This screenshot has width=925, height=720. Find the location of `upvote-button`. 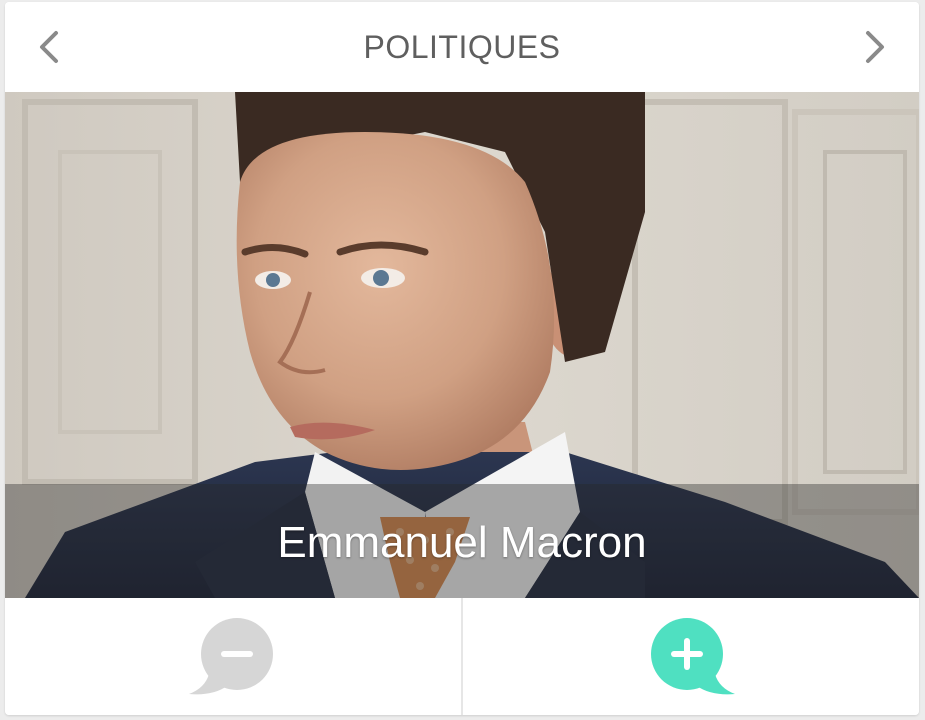

upvote-button is located at coordinates (691, 656).